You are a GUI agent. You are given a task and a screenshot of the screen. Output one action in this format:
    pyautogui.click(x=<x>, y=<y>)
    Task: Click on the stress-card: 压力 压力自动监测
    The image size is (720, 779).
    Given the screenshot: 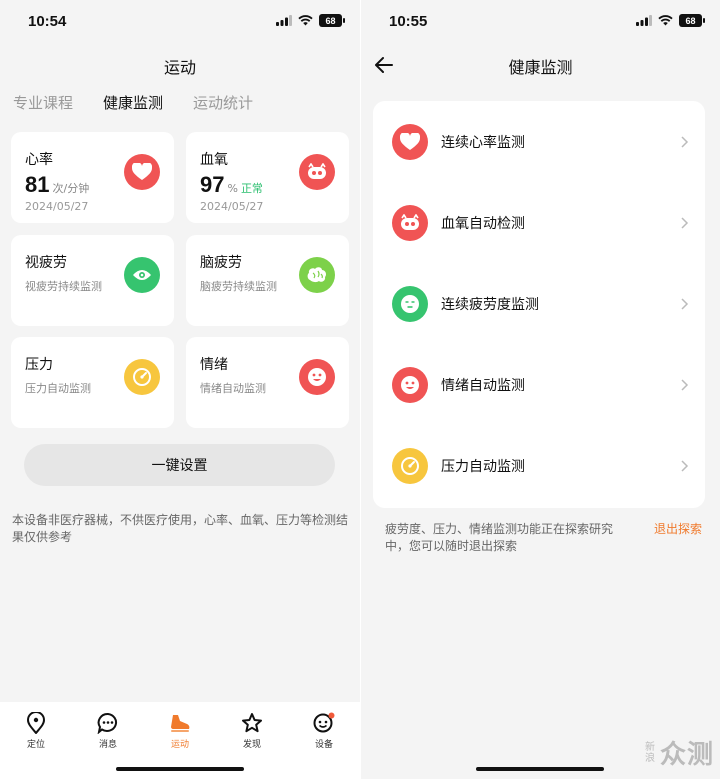 What is the action you would take?
    pyautogui.click(x=92, y=382)
    